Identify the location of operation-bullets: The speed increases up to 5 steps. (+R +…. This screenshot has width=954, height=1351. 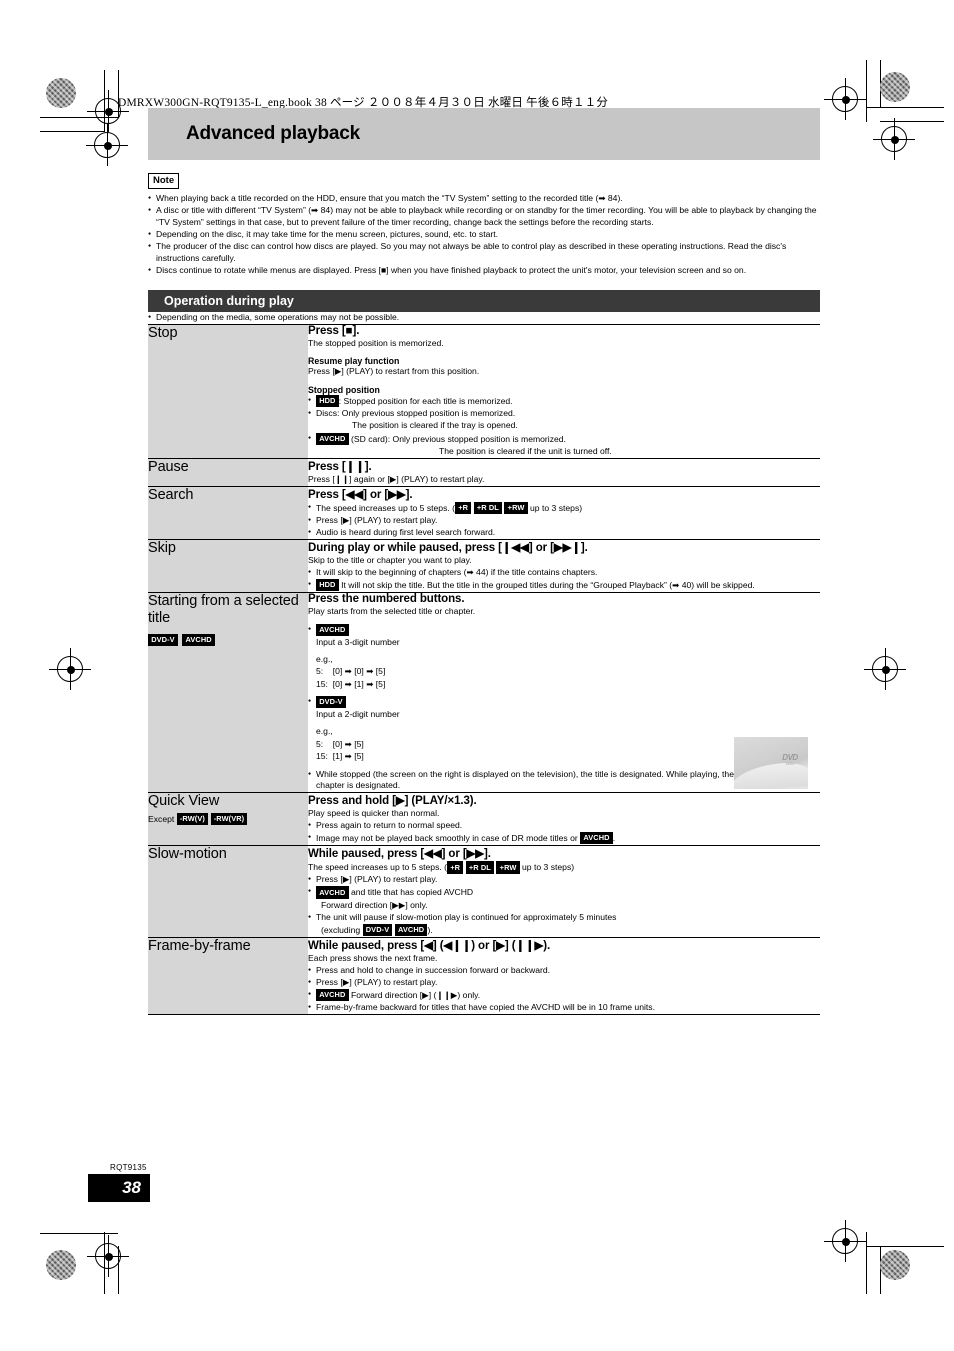
(564, 520).